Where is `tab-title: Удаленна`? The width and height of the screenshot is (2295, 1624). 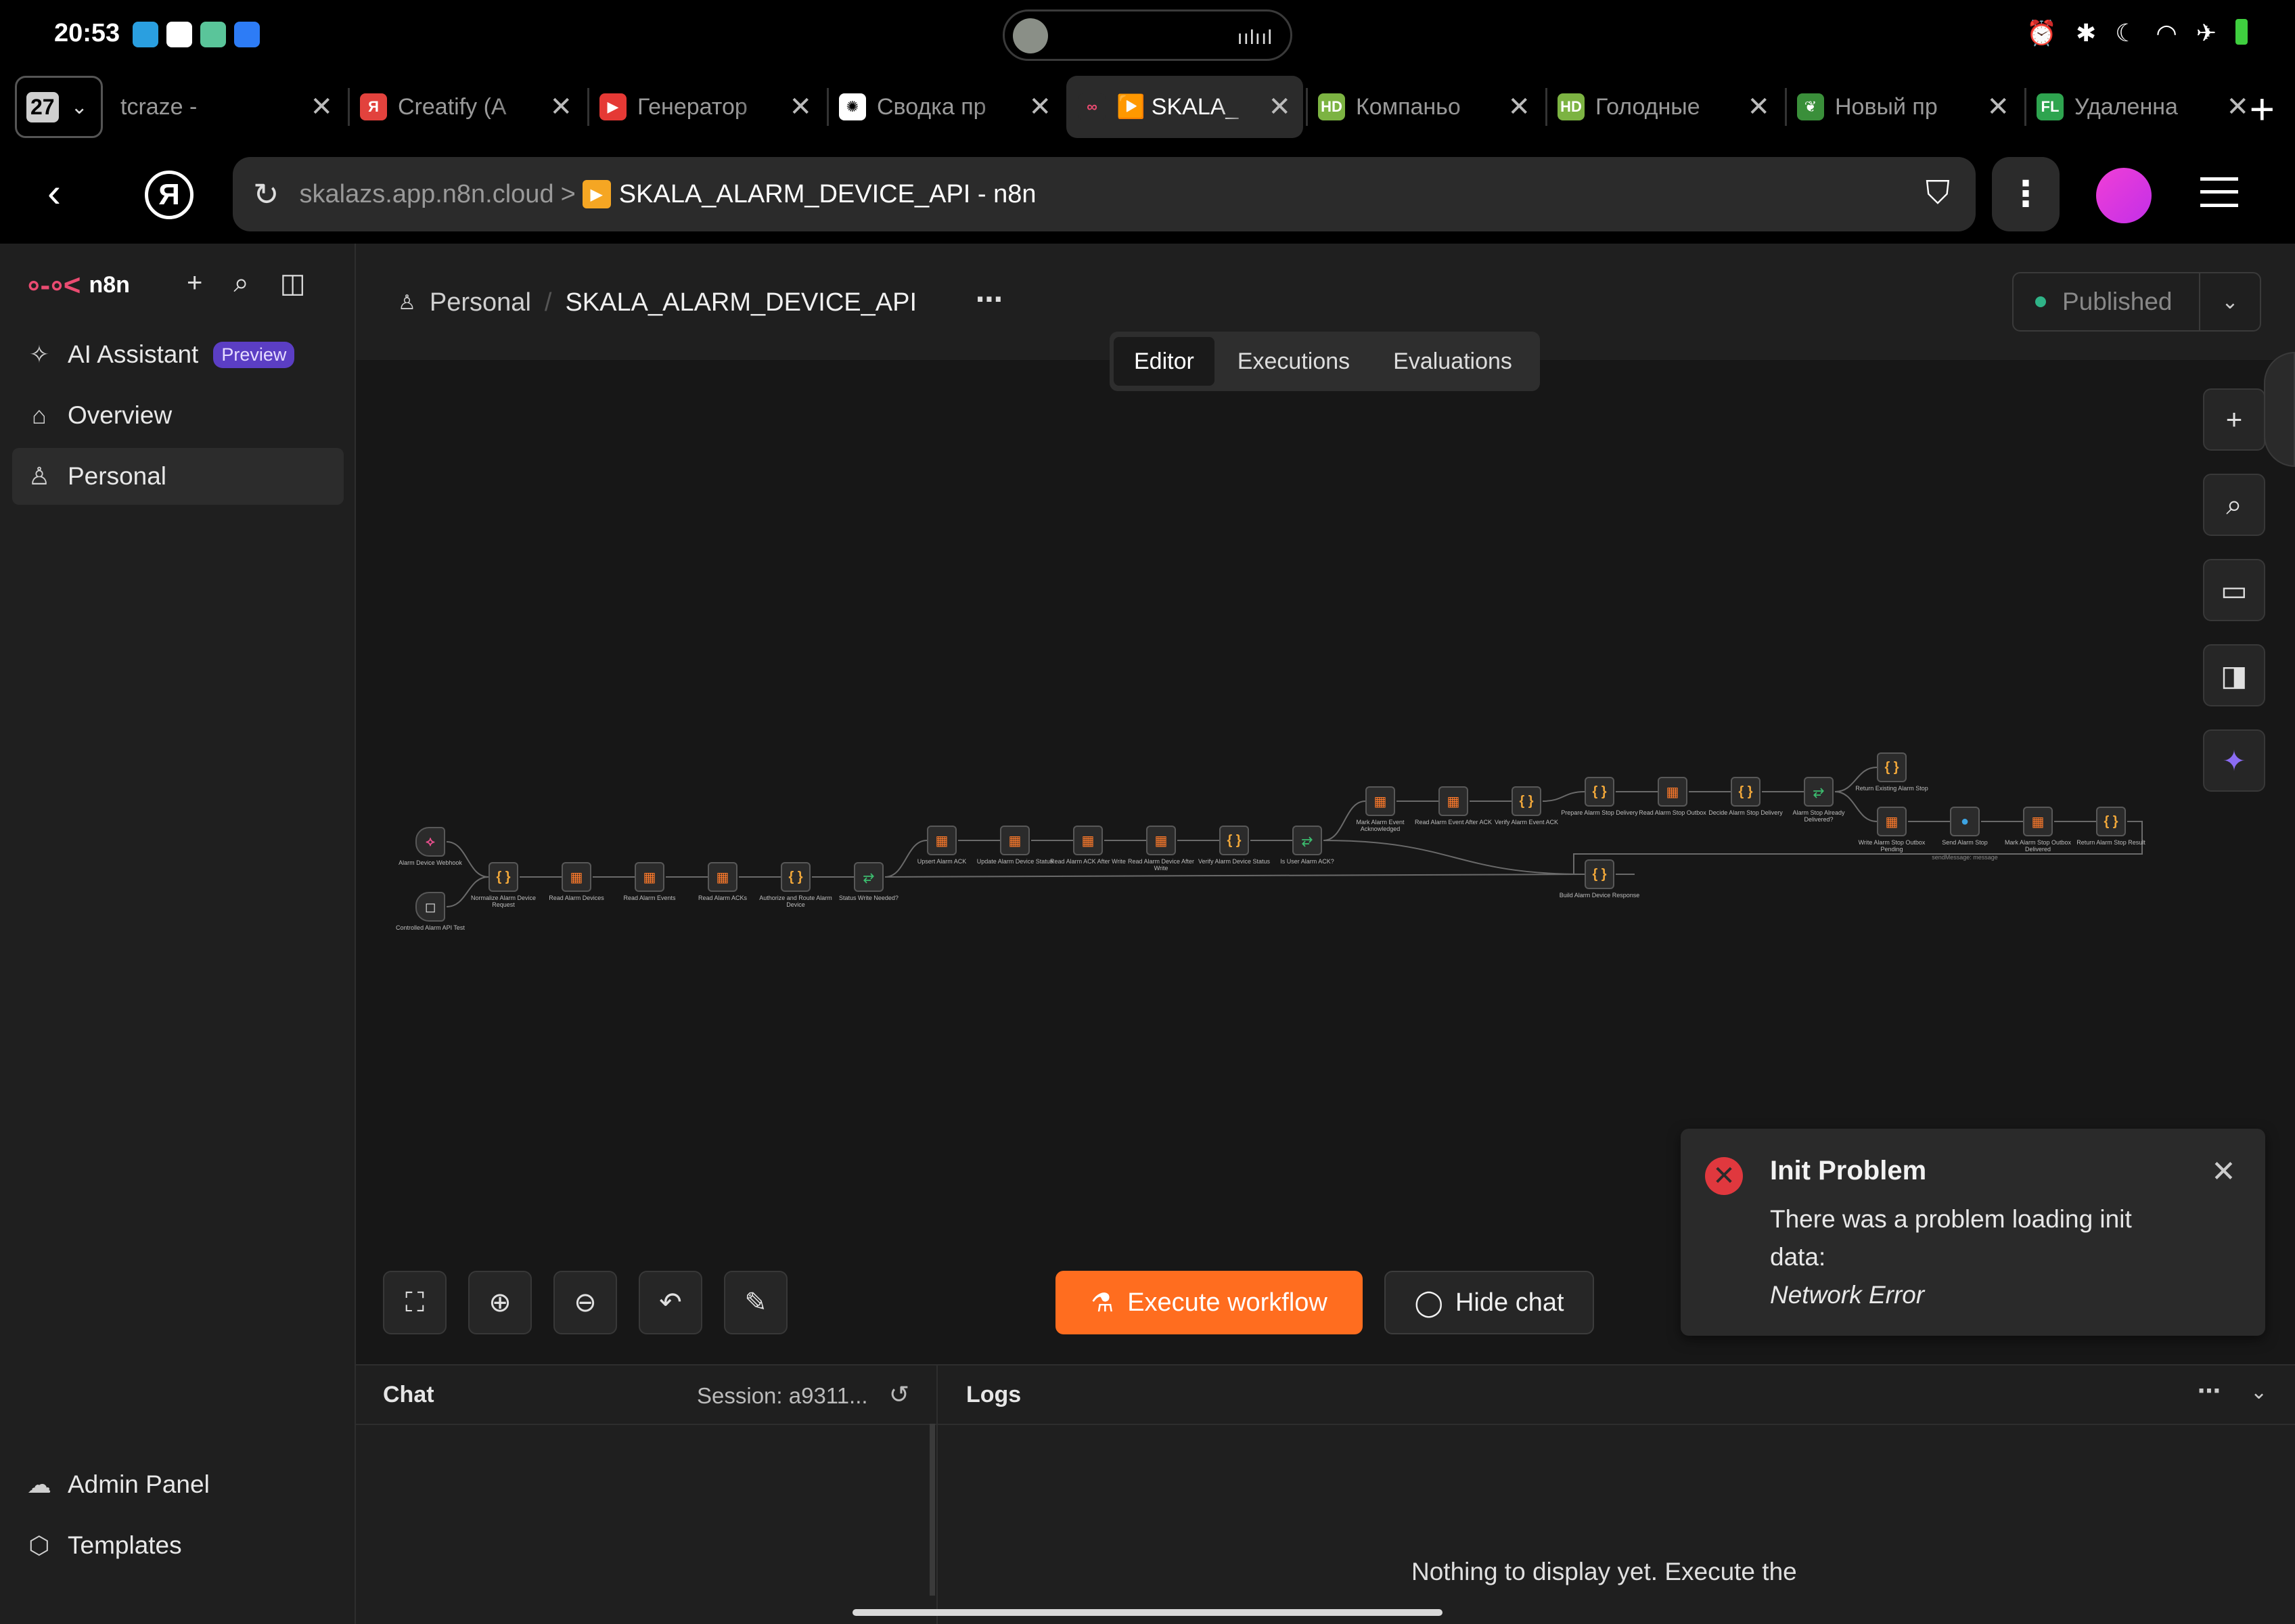
tab-title: Удаленна is located at coordinates (2126, 106).